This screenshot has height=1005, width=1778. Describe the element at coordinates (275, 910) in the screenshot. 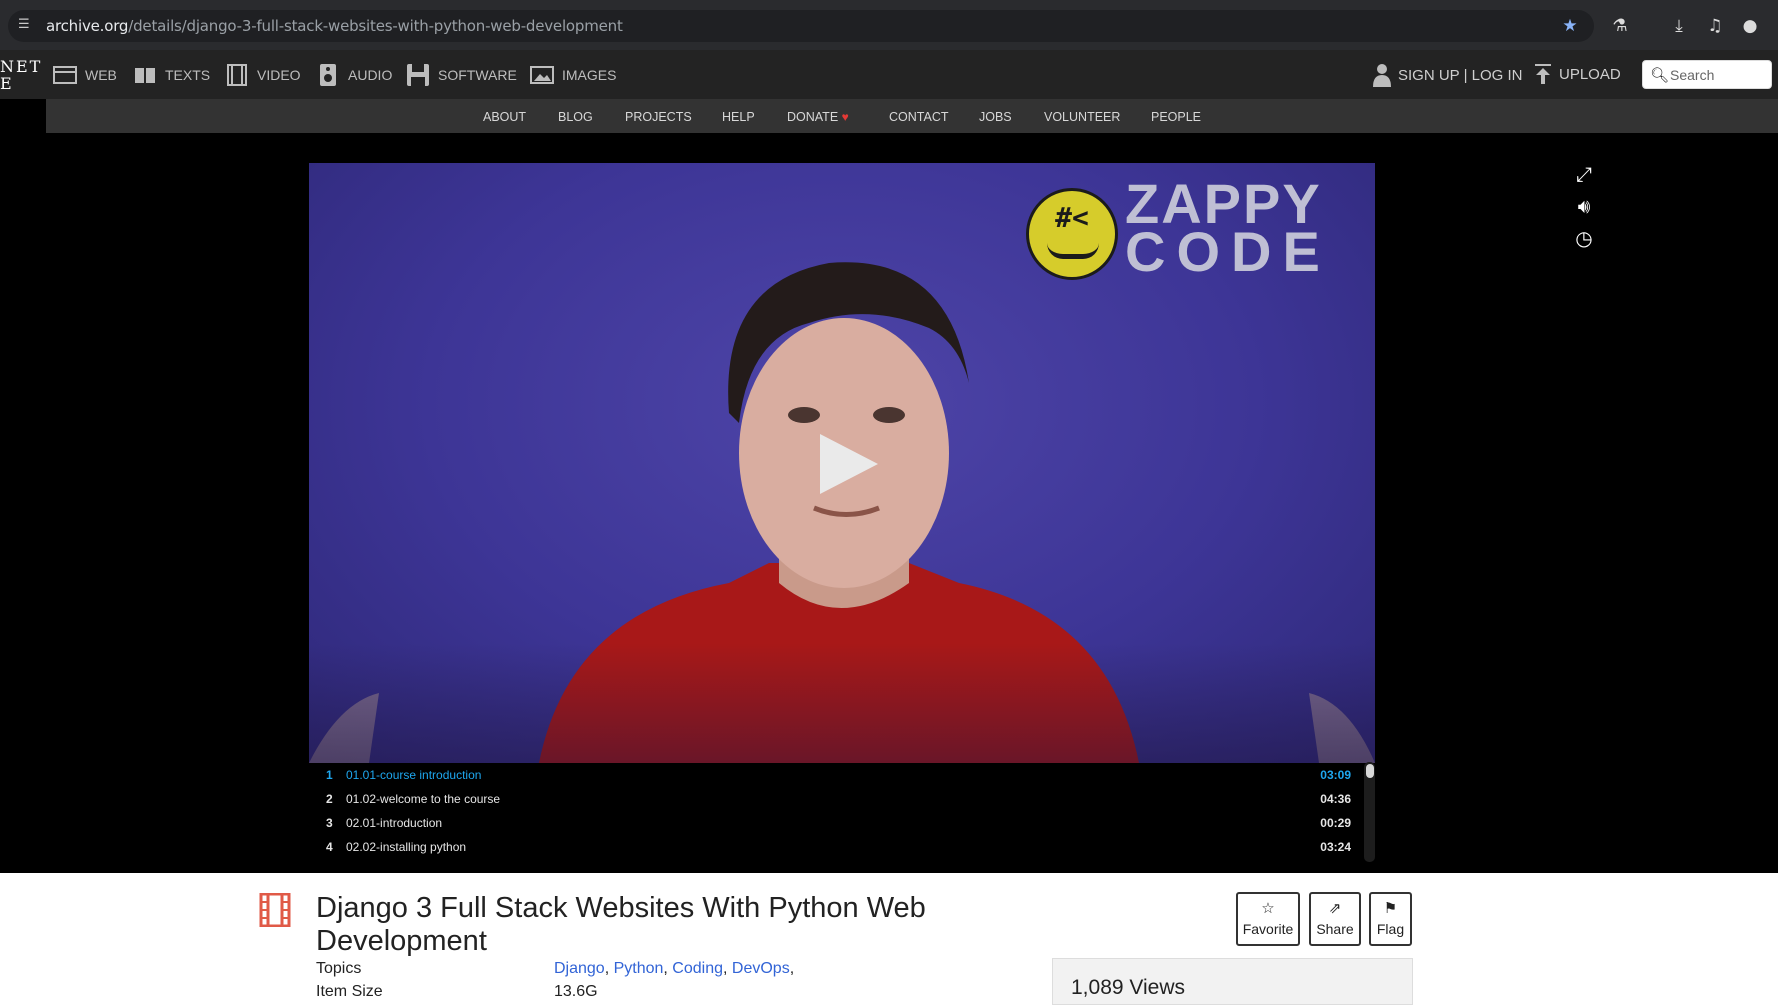

I see `film-icon` at that location.